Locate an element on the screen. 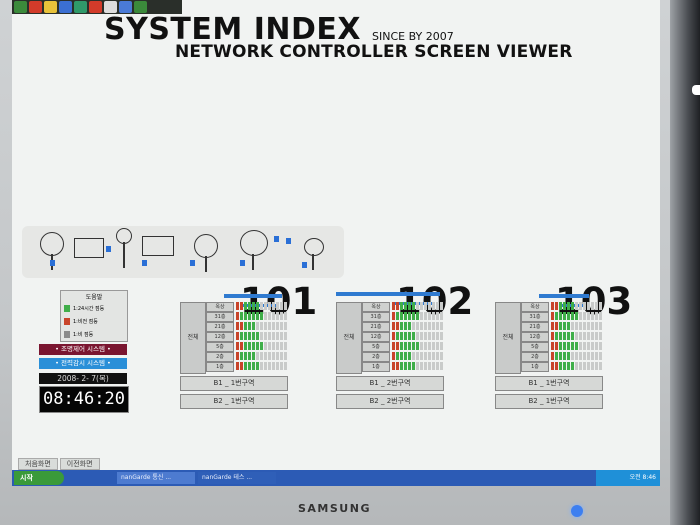  zone-button: B1 _ 1번구역 is located at coordinates (549, 383).